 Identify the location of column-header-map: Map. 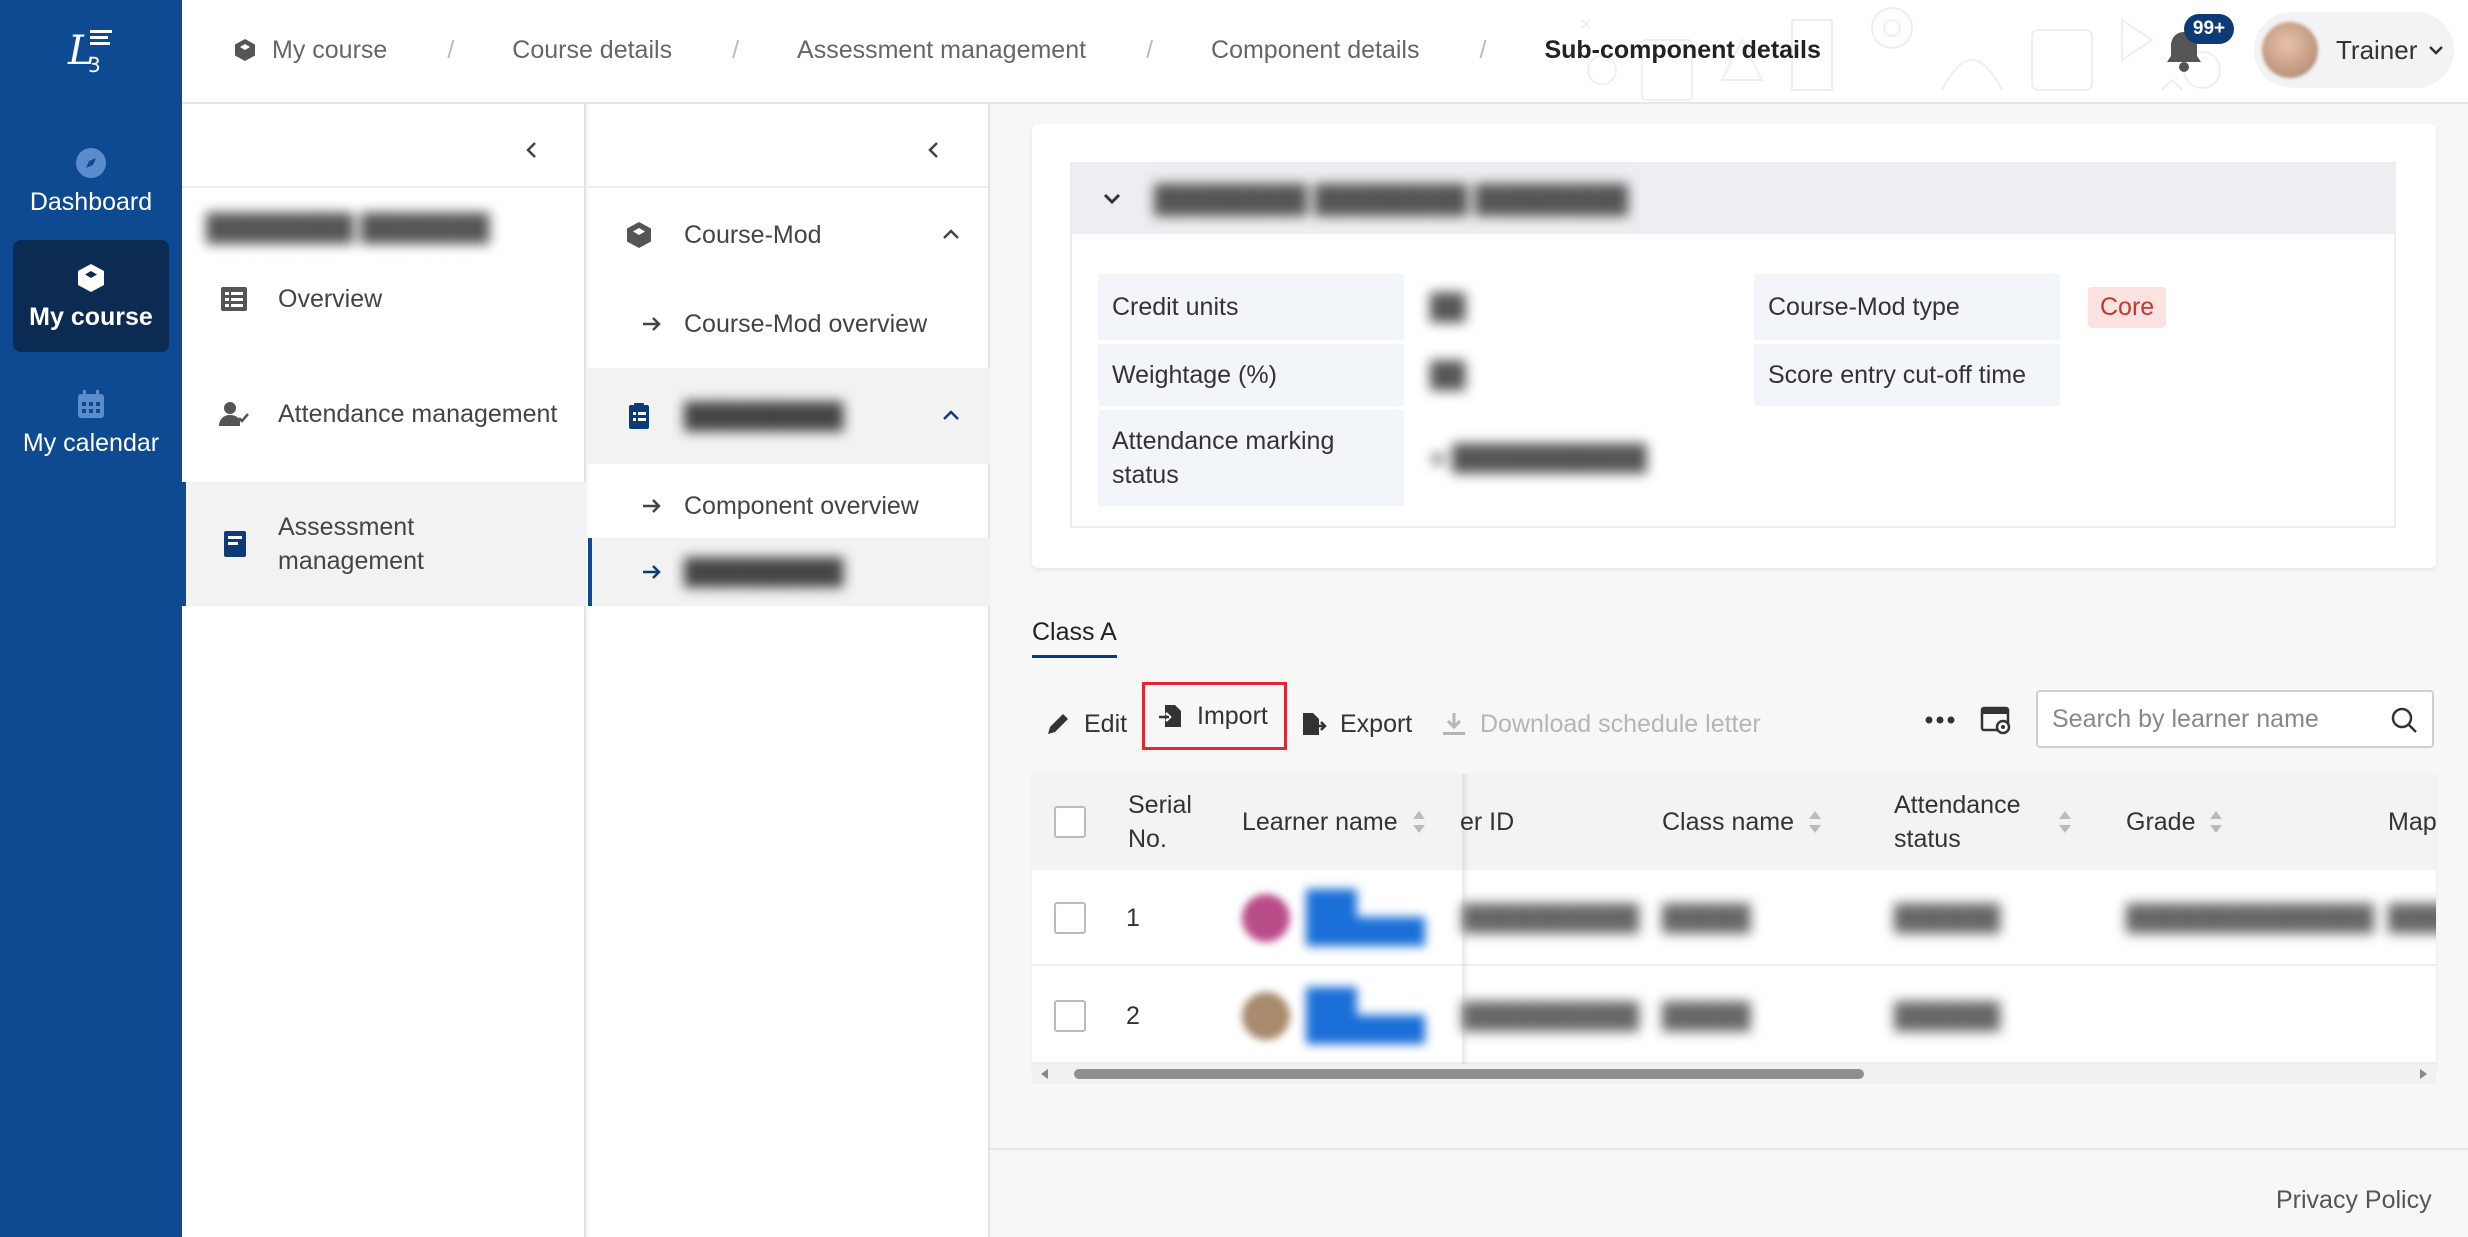
(2412, 822).